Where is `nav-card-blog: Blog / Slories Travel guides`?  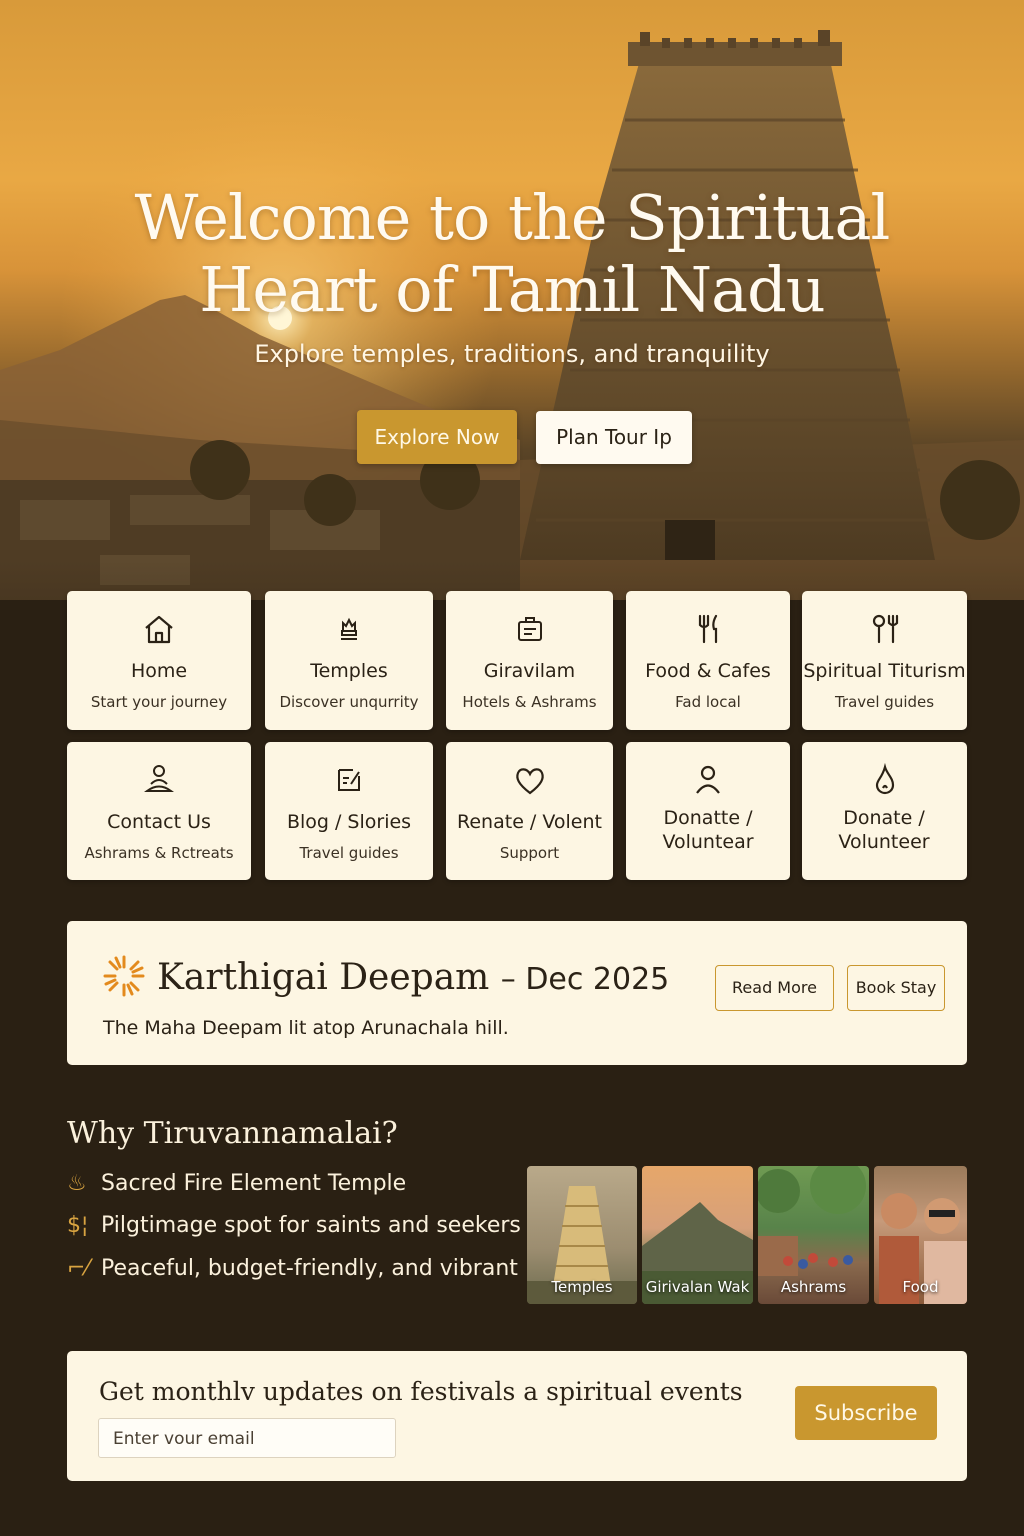
nav-card-blog: Blog / Slories Travel guides is located at coordinates (349, 811).